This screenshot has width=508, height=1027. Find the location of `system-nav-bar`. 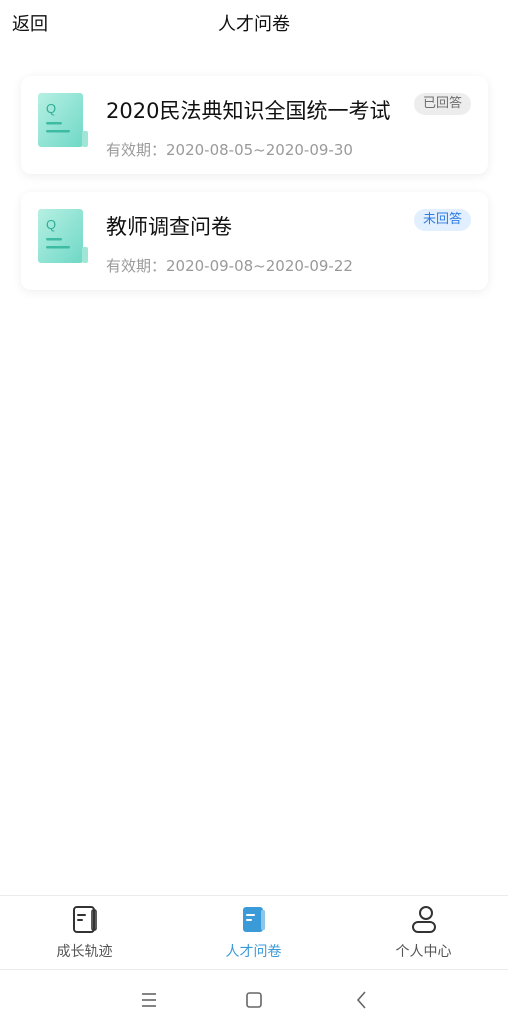

system-nav-bar is located at coordinates (254, 998).